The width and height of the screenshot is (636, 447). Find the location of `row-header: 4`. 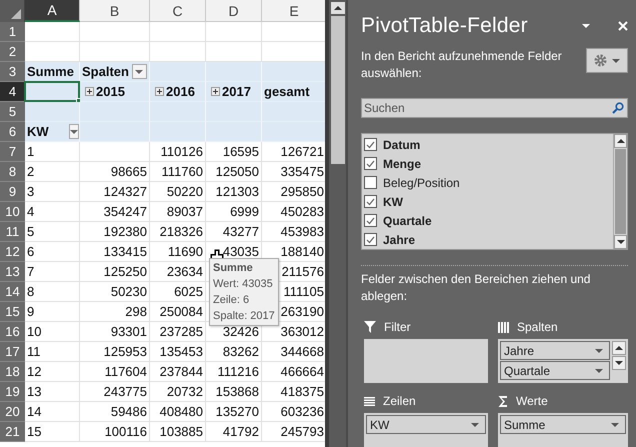

row-header: 4 is located at coordinates (12, 92).